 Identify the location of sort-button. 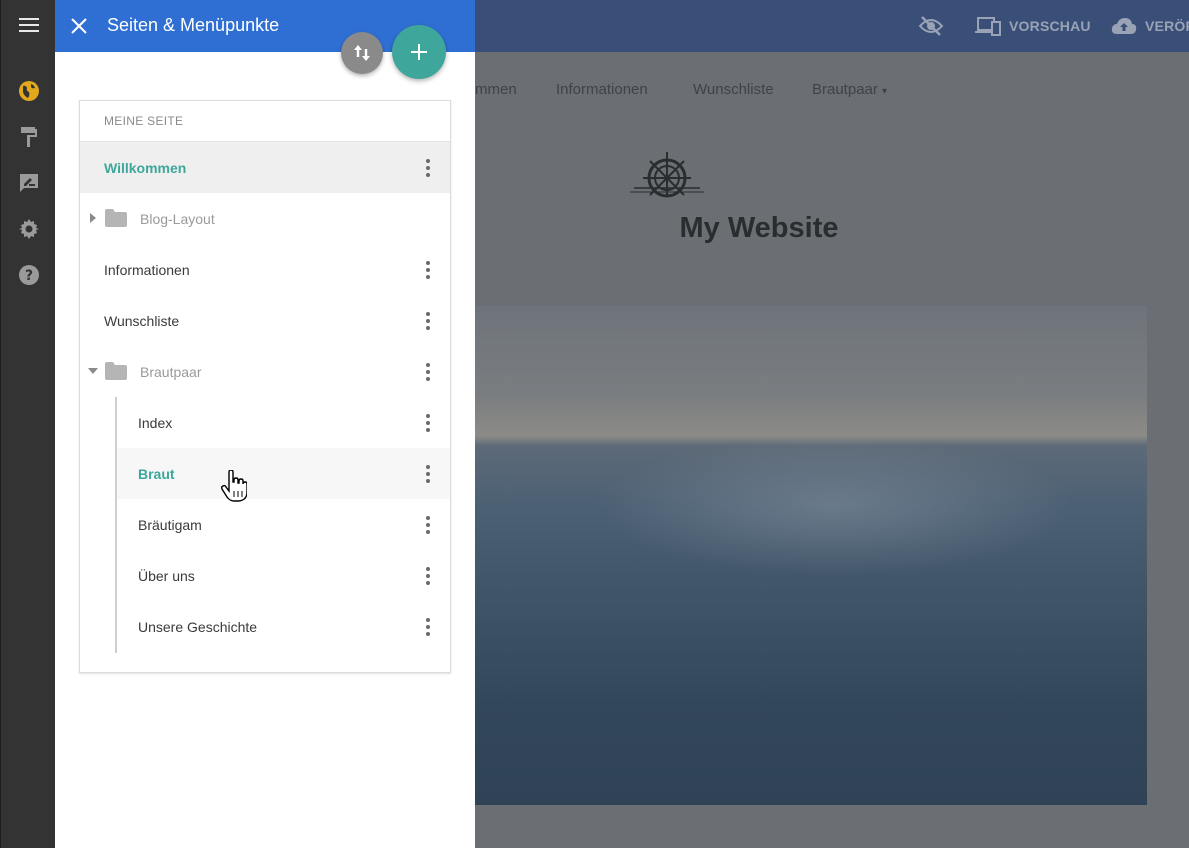
(362, 53).